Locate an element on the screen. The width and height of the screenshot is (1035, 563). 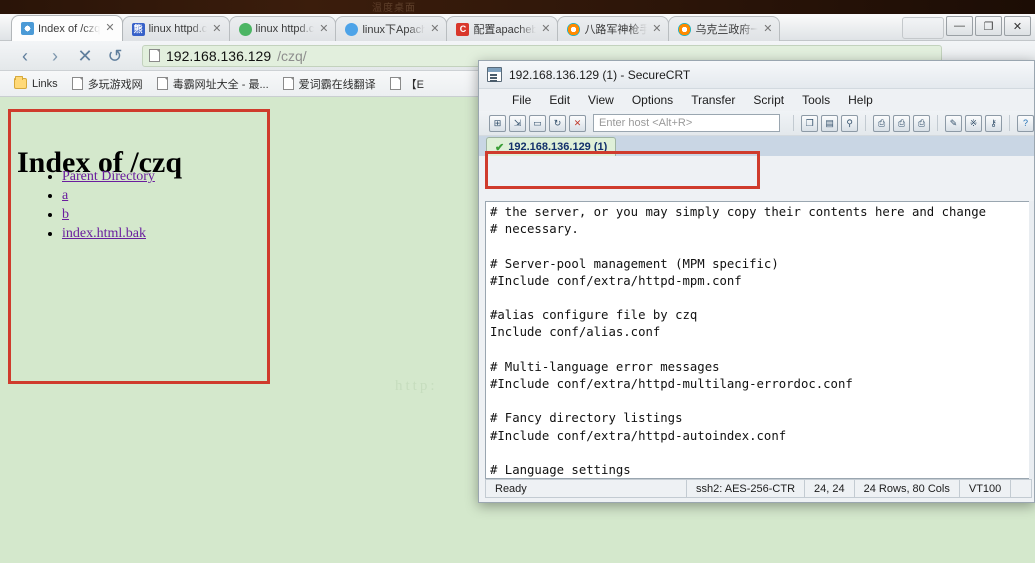
list-item: Parent Directory is located at coordinates (108, 176).